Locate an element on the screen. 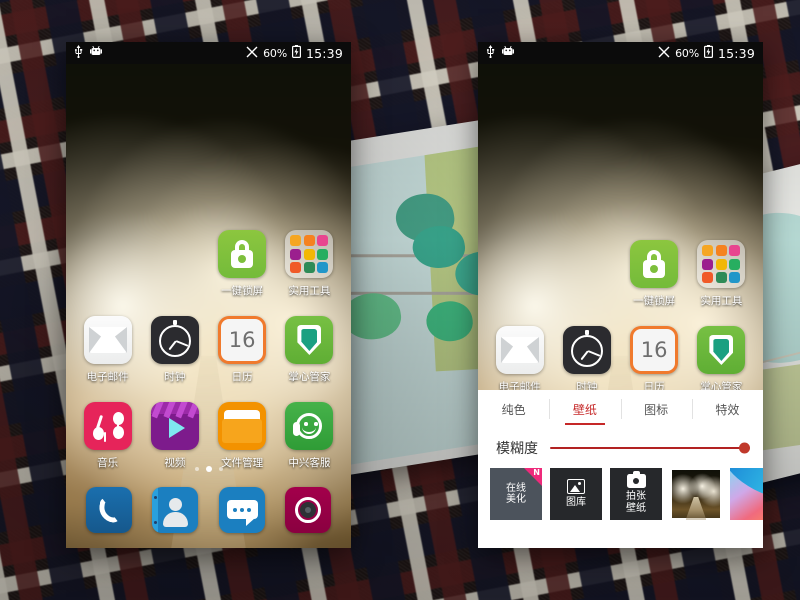 The width and height of the screenshot is (800, 600). blur-slider-thumb is located at coordinates (744, 448).